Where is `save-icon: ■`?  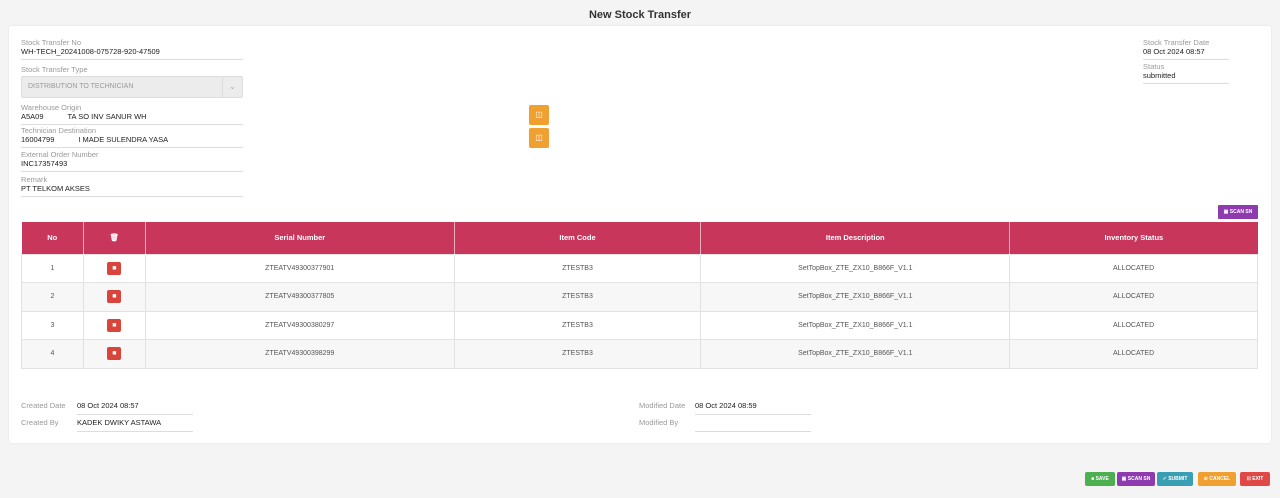 save-icon: ■ is located at coordinates (1093, 479).